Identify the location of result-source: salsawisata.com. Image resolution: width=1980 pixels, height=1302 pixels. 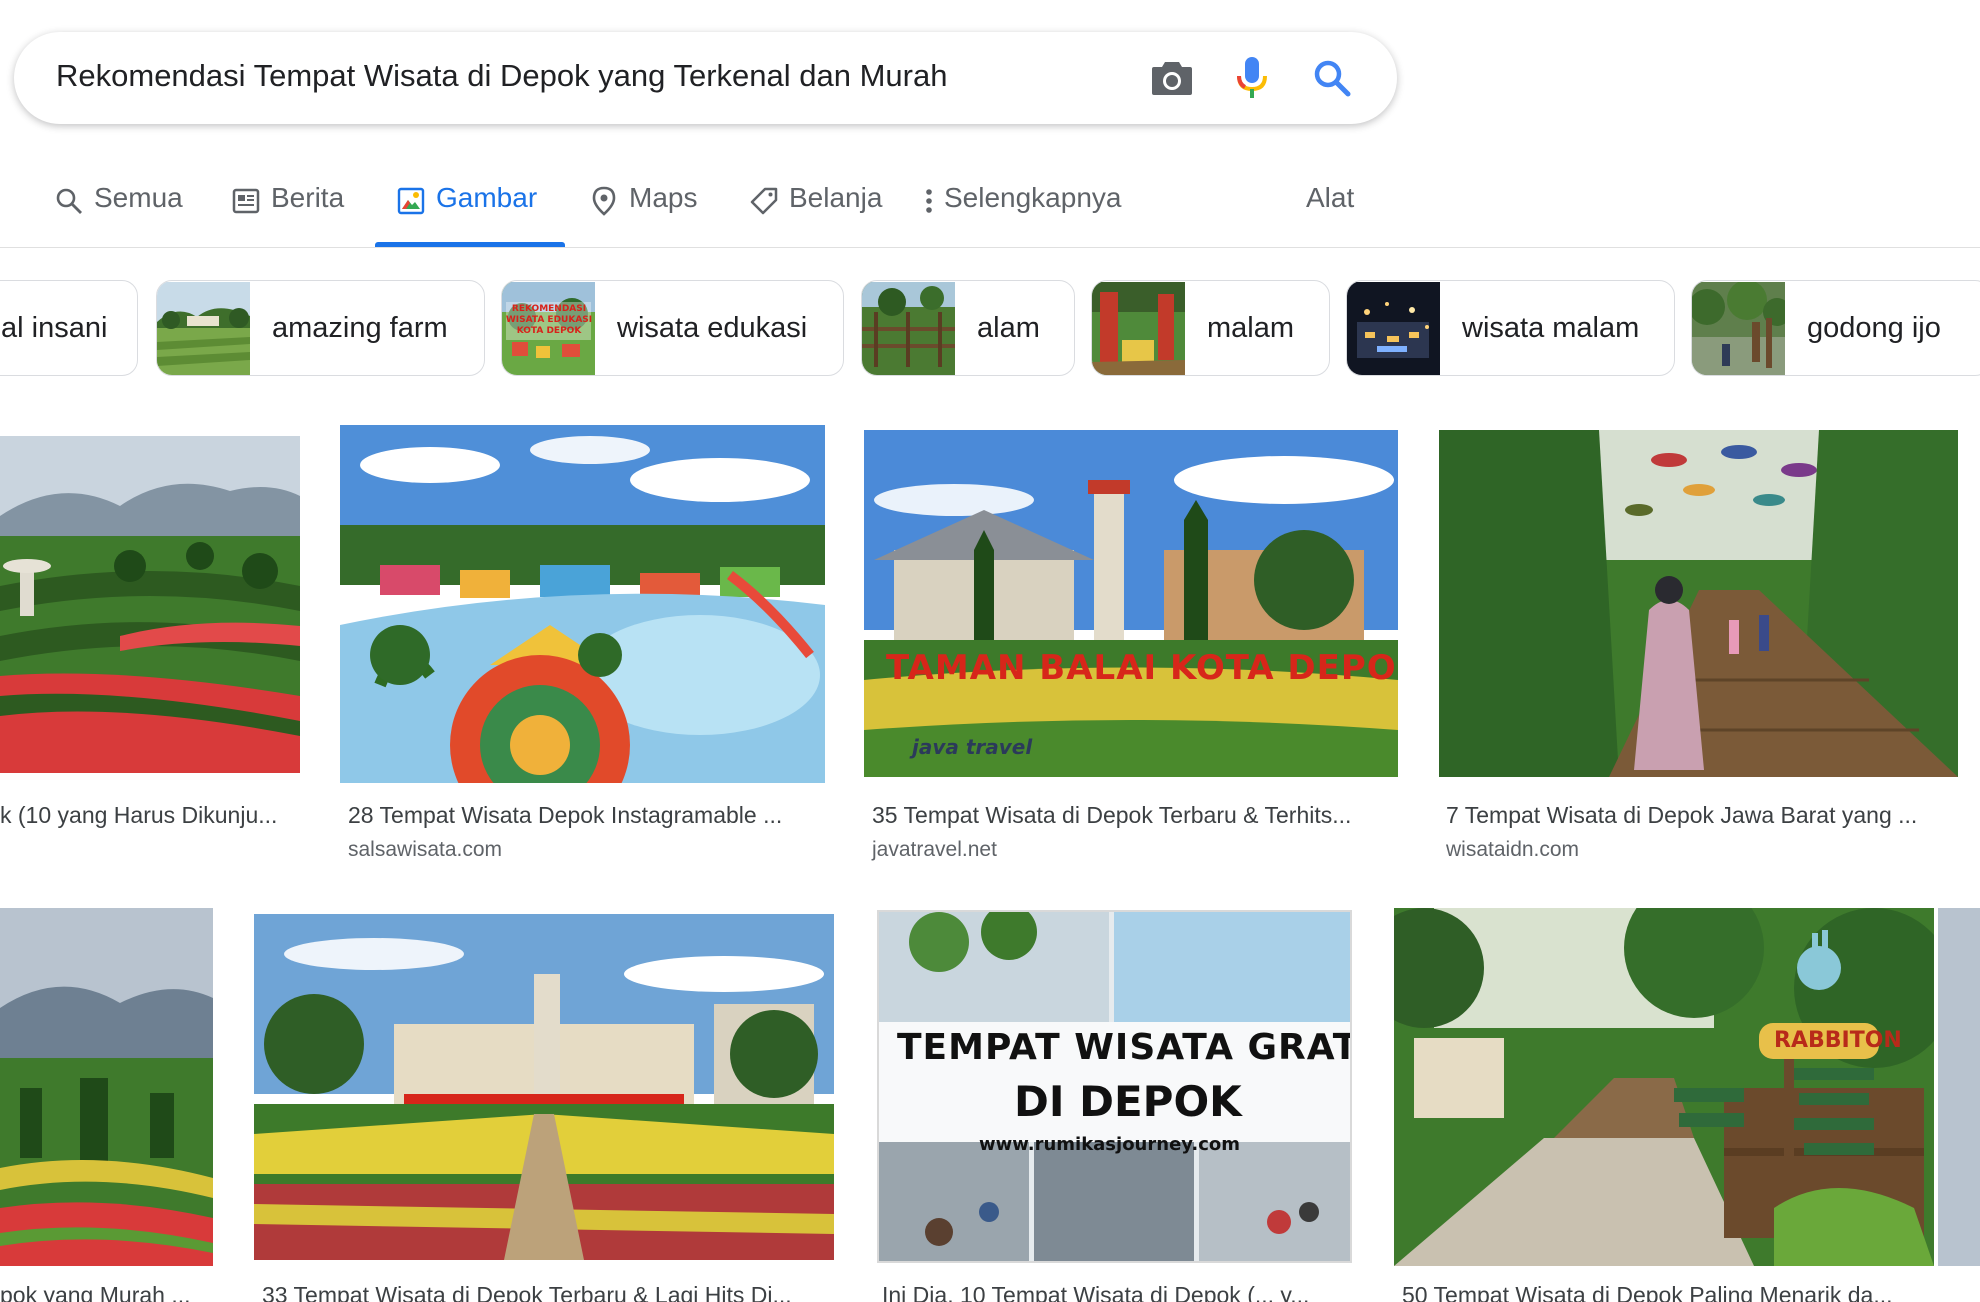
(425, 850).